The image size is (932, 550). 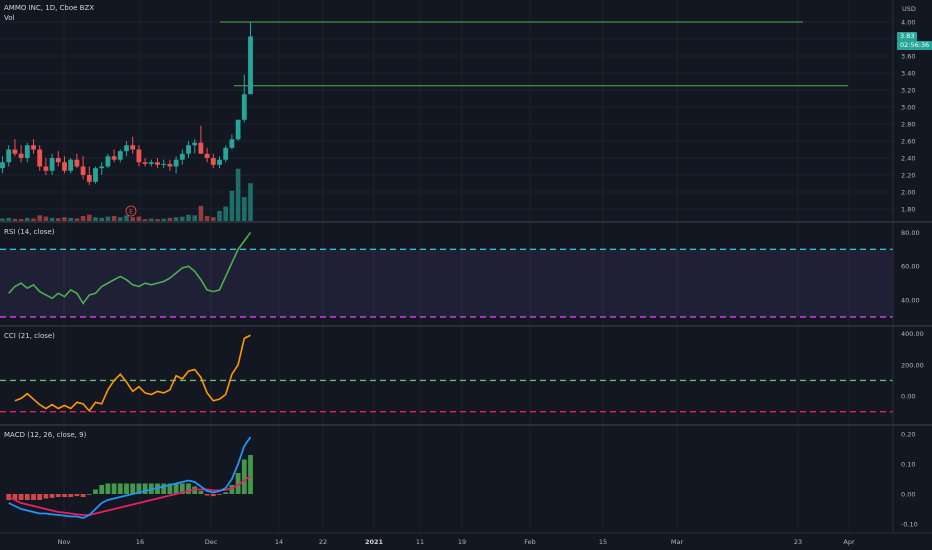 I want to click on x-tick-label: 22, so click(x=323, y=542).